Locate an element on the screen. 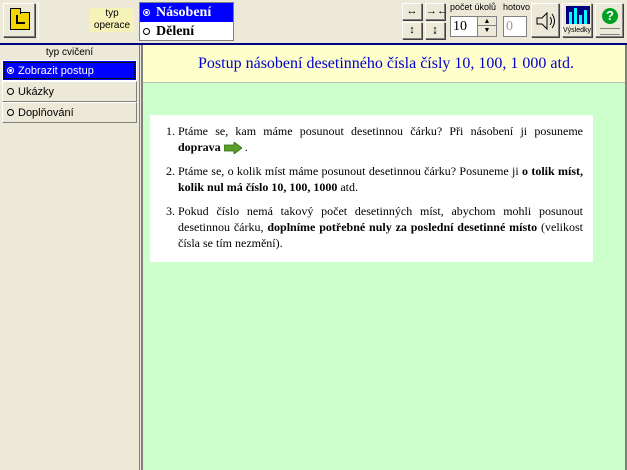  sidebar-heading: typ cvičení is located at coordinates (69, 52).